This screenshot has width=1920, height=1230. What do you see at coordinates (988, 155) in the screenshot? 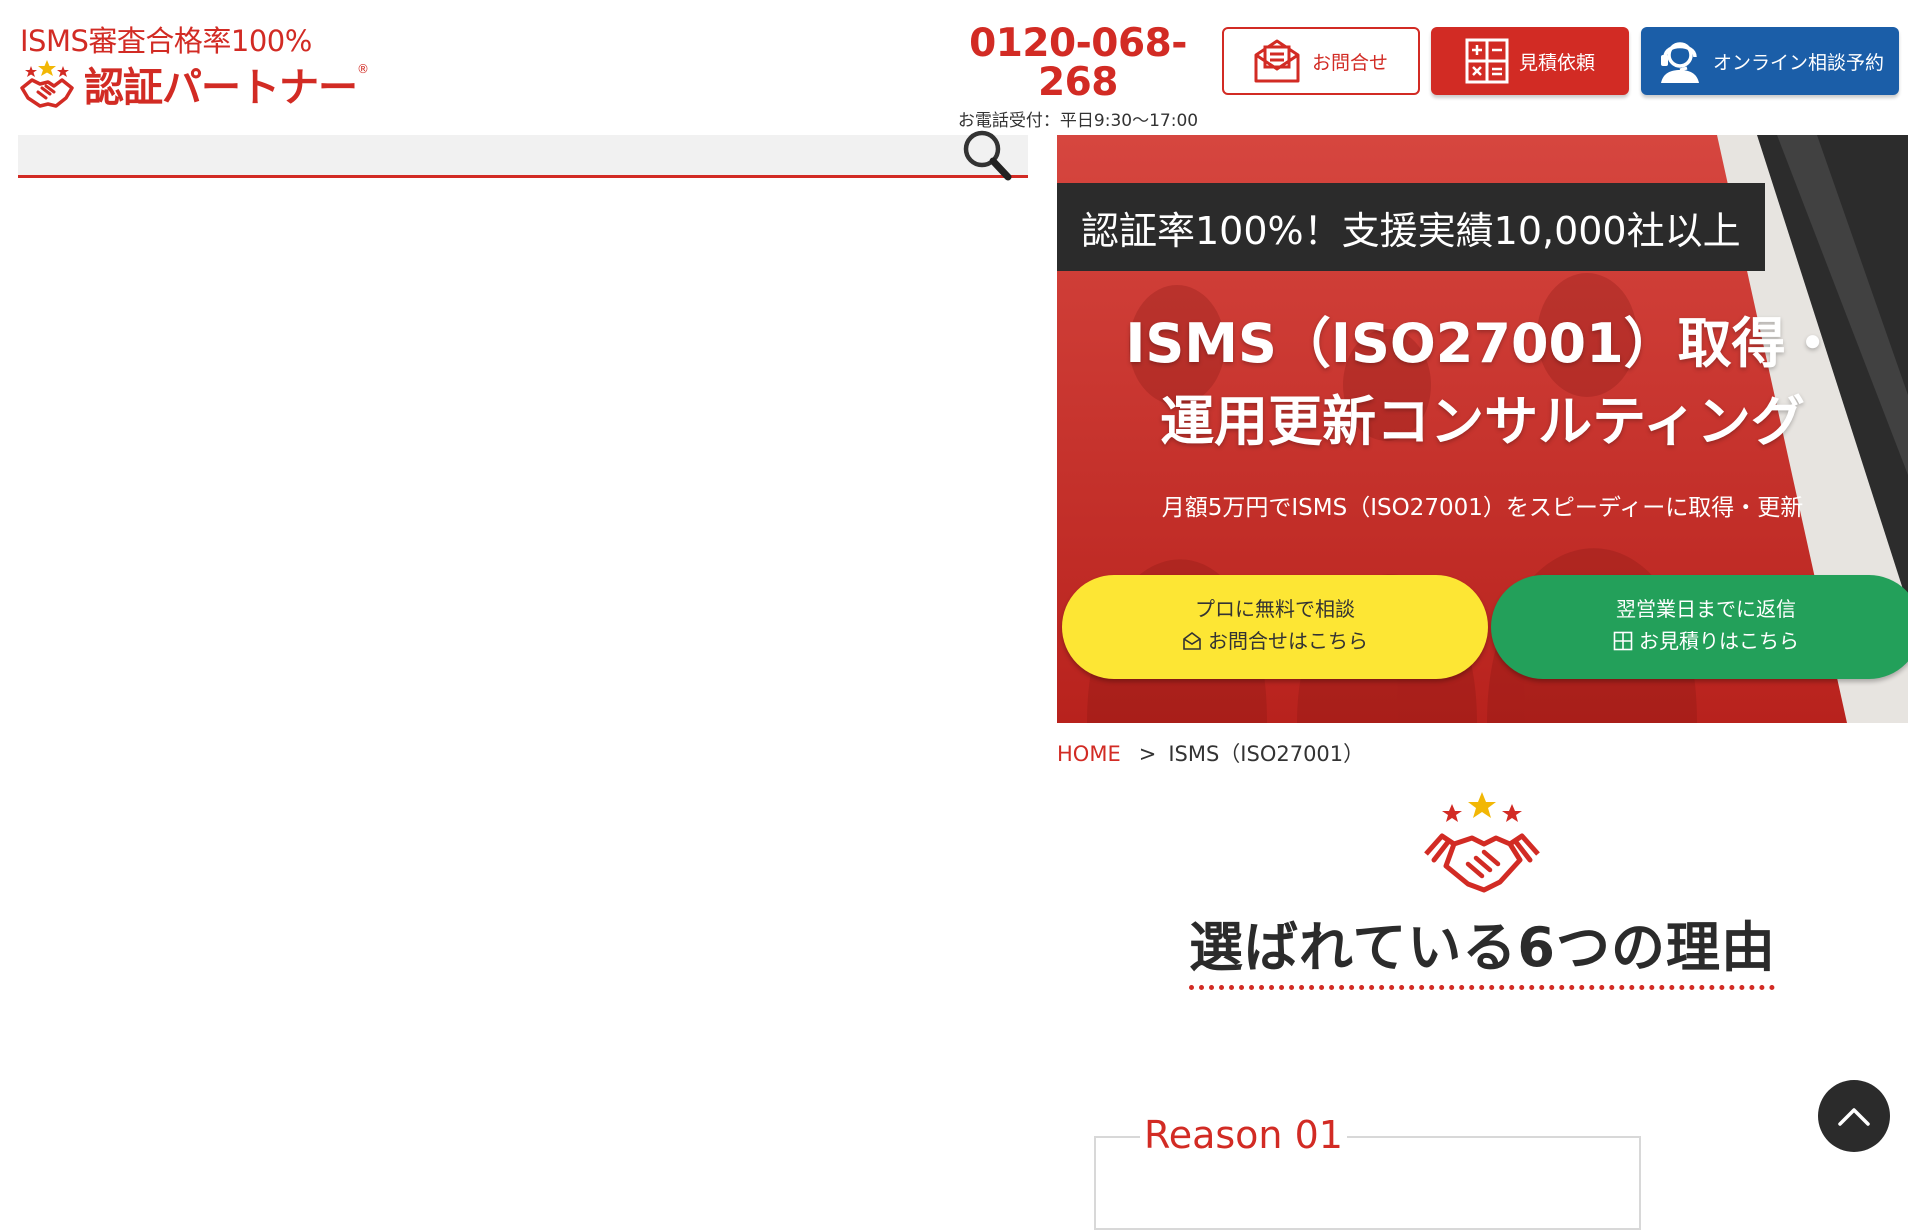
I see `search-icon` at bounding box center [988, 155].